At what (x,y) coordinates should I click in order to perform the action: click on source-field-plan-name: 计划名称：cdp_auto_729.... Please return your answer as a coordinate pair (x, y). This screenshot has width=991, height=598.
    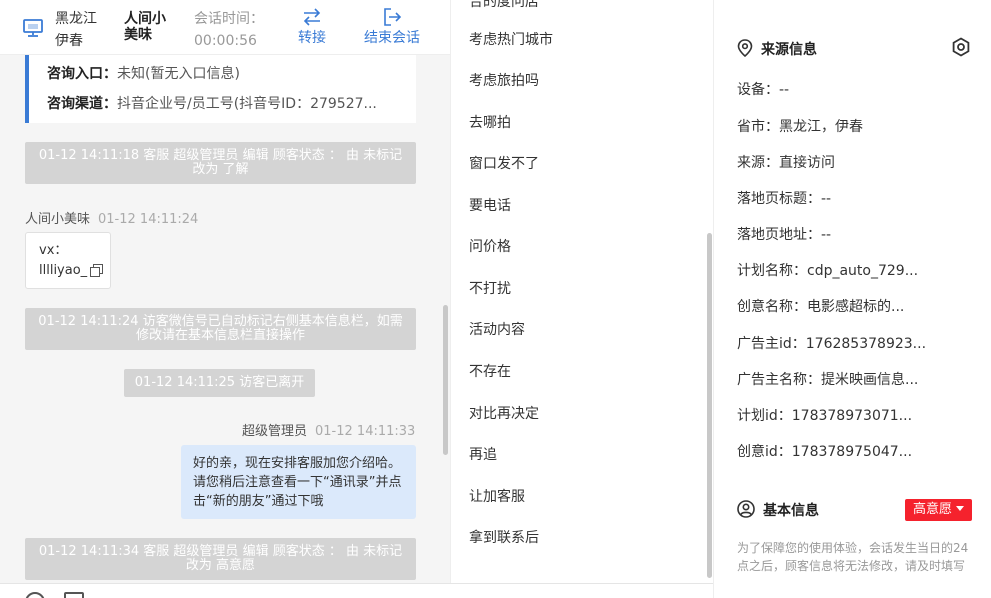
    Looking at the image, I should click on (828, 271).